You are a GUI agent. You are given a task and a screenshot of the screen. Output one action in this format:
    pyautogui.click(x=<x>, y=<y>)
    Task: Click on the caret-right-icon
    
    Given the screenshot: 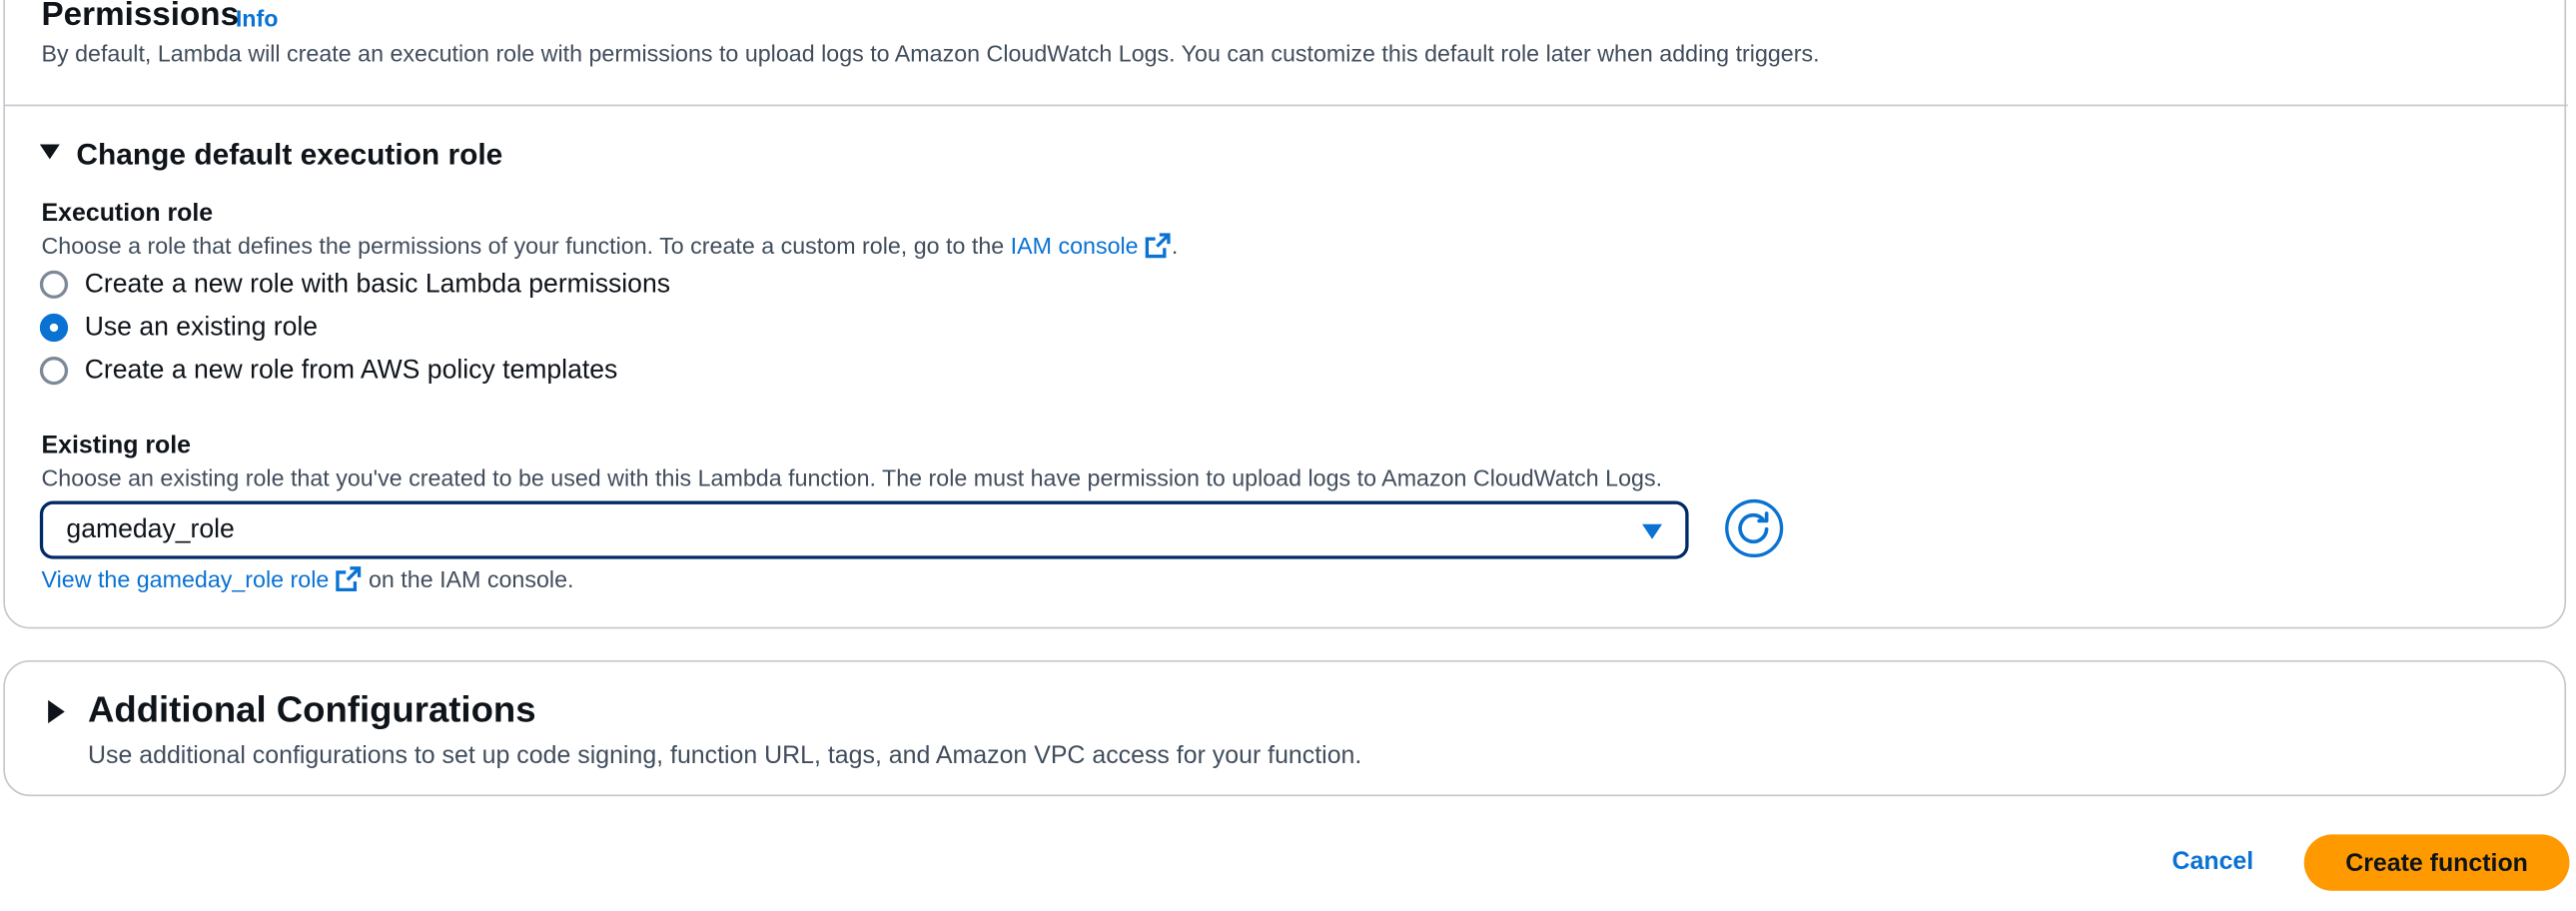 What is the action you would take?
    pyautogui.click(x=57, y=711)
    